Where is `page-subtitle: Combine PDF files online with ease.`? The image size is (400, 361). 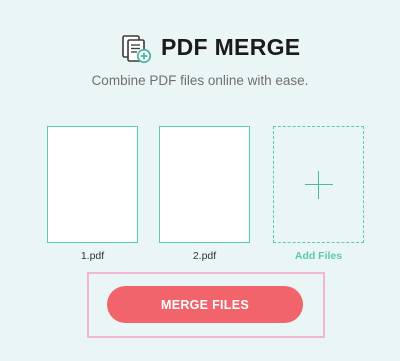
page-subtitle: Combine PDF files online with ease. is located at coordinates (200, 80).